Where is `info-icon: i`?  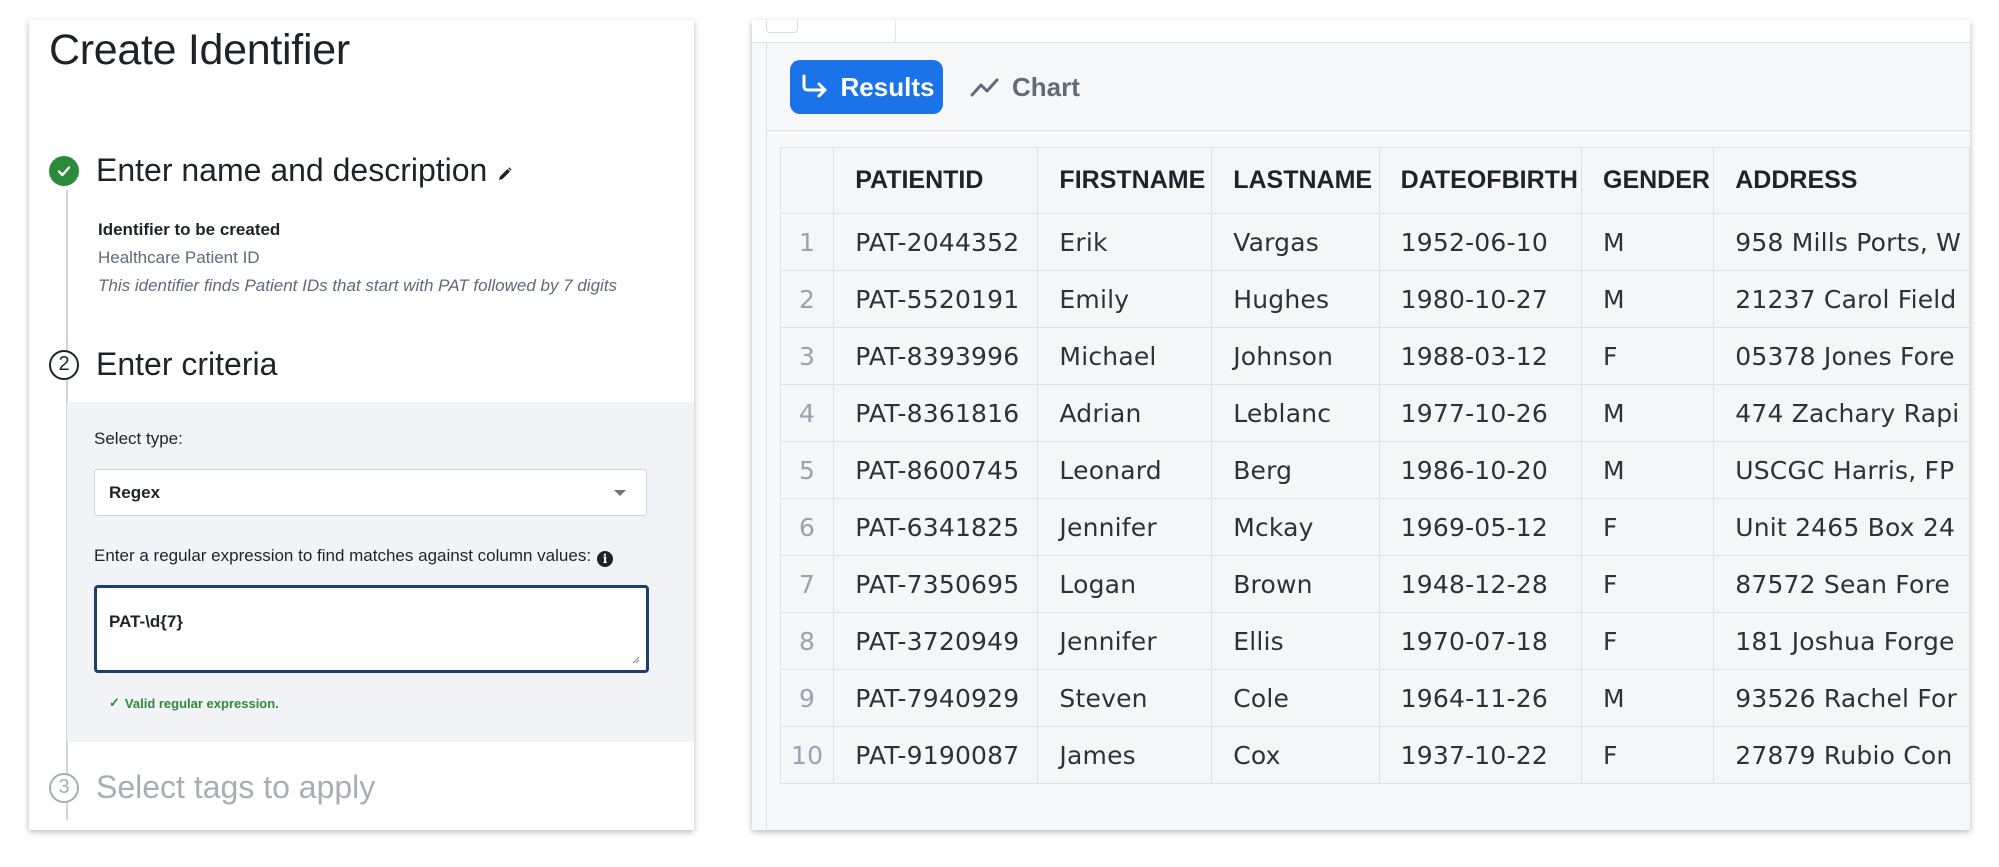
info-icon: i is located at coordinates (605, 559).